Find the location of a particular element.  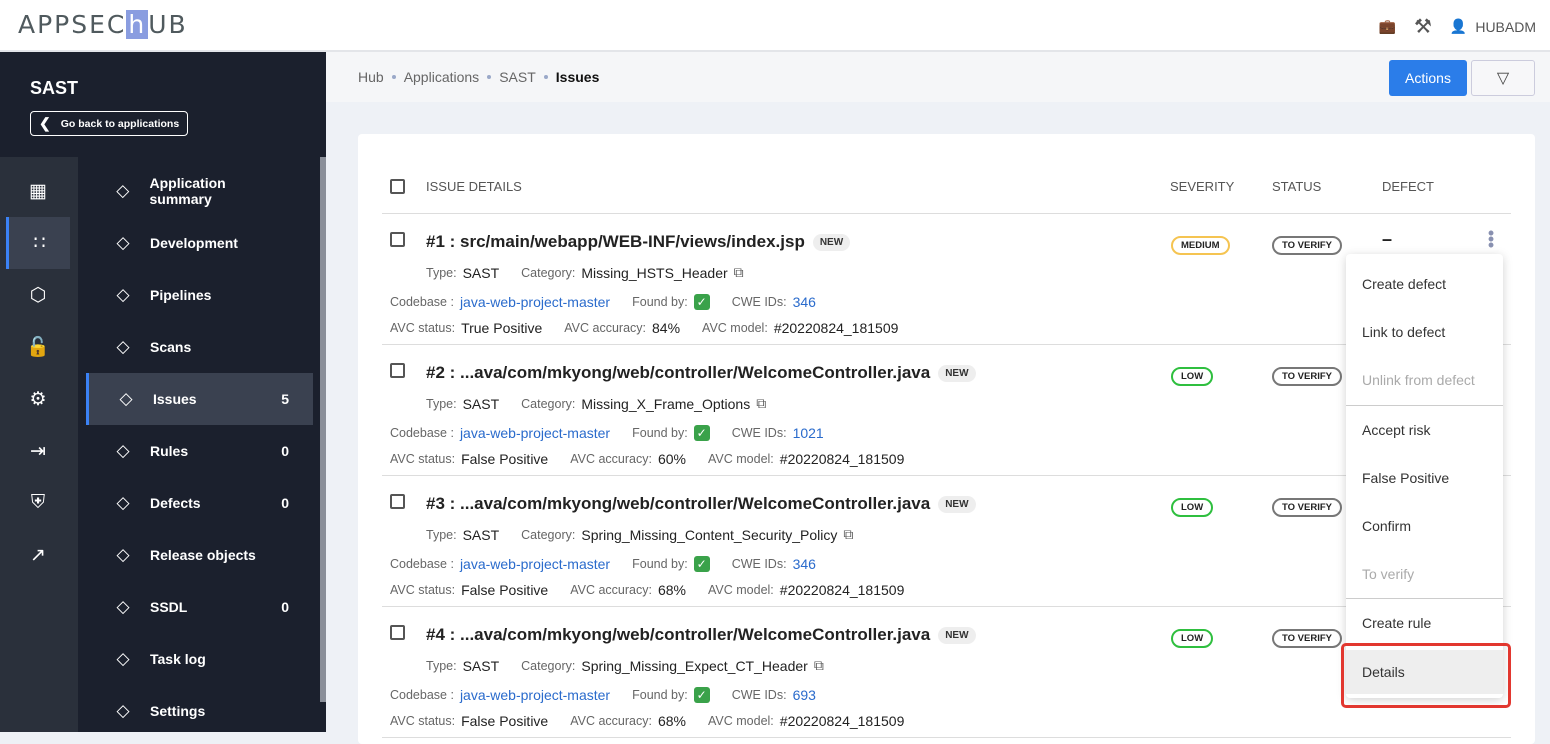

code-icon: ◇ is located at coordinates (123, 242).